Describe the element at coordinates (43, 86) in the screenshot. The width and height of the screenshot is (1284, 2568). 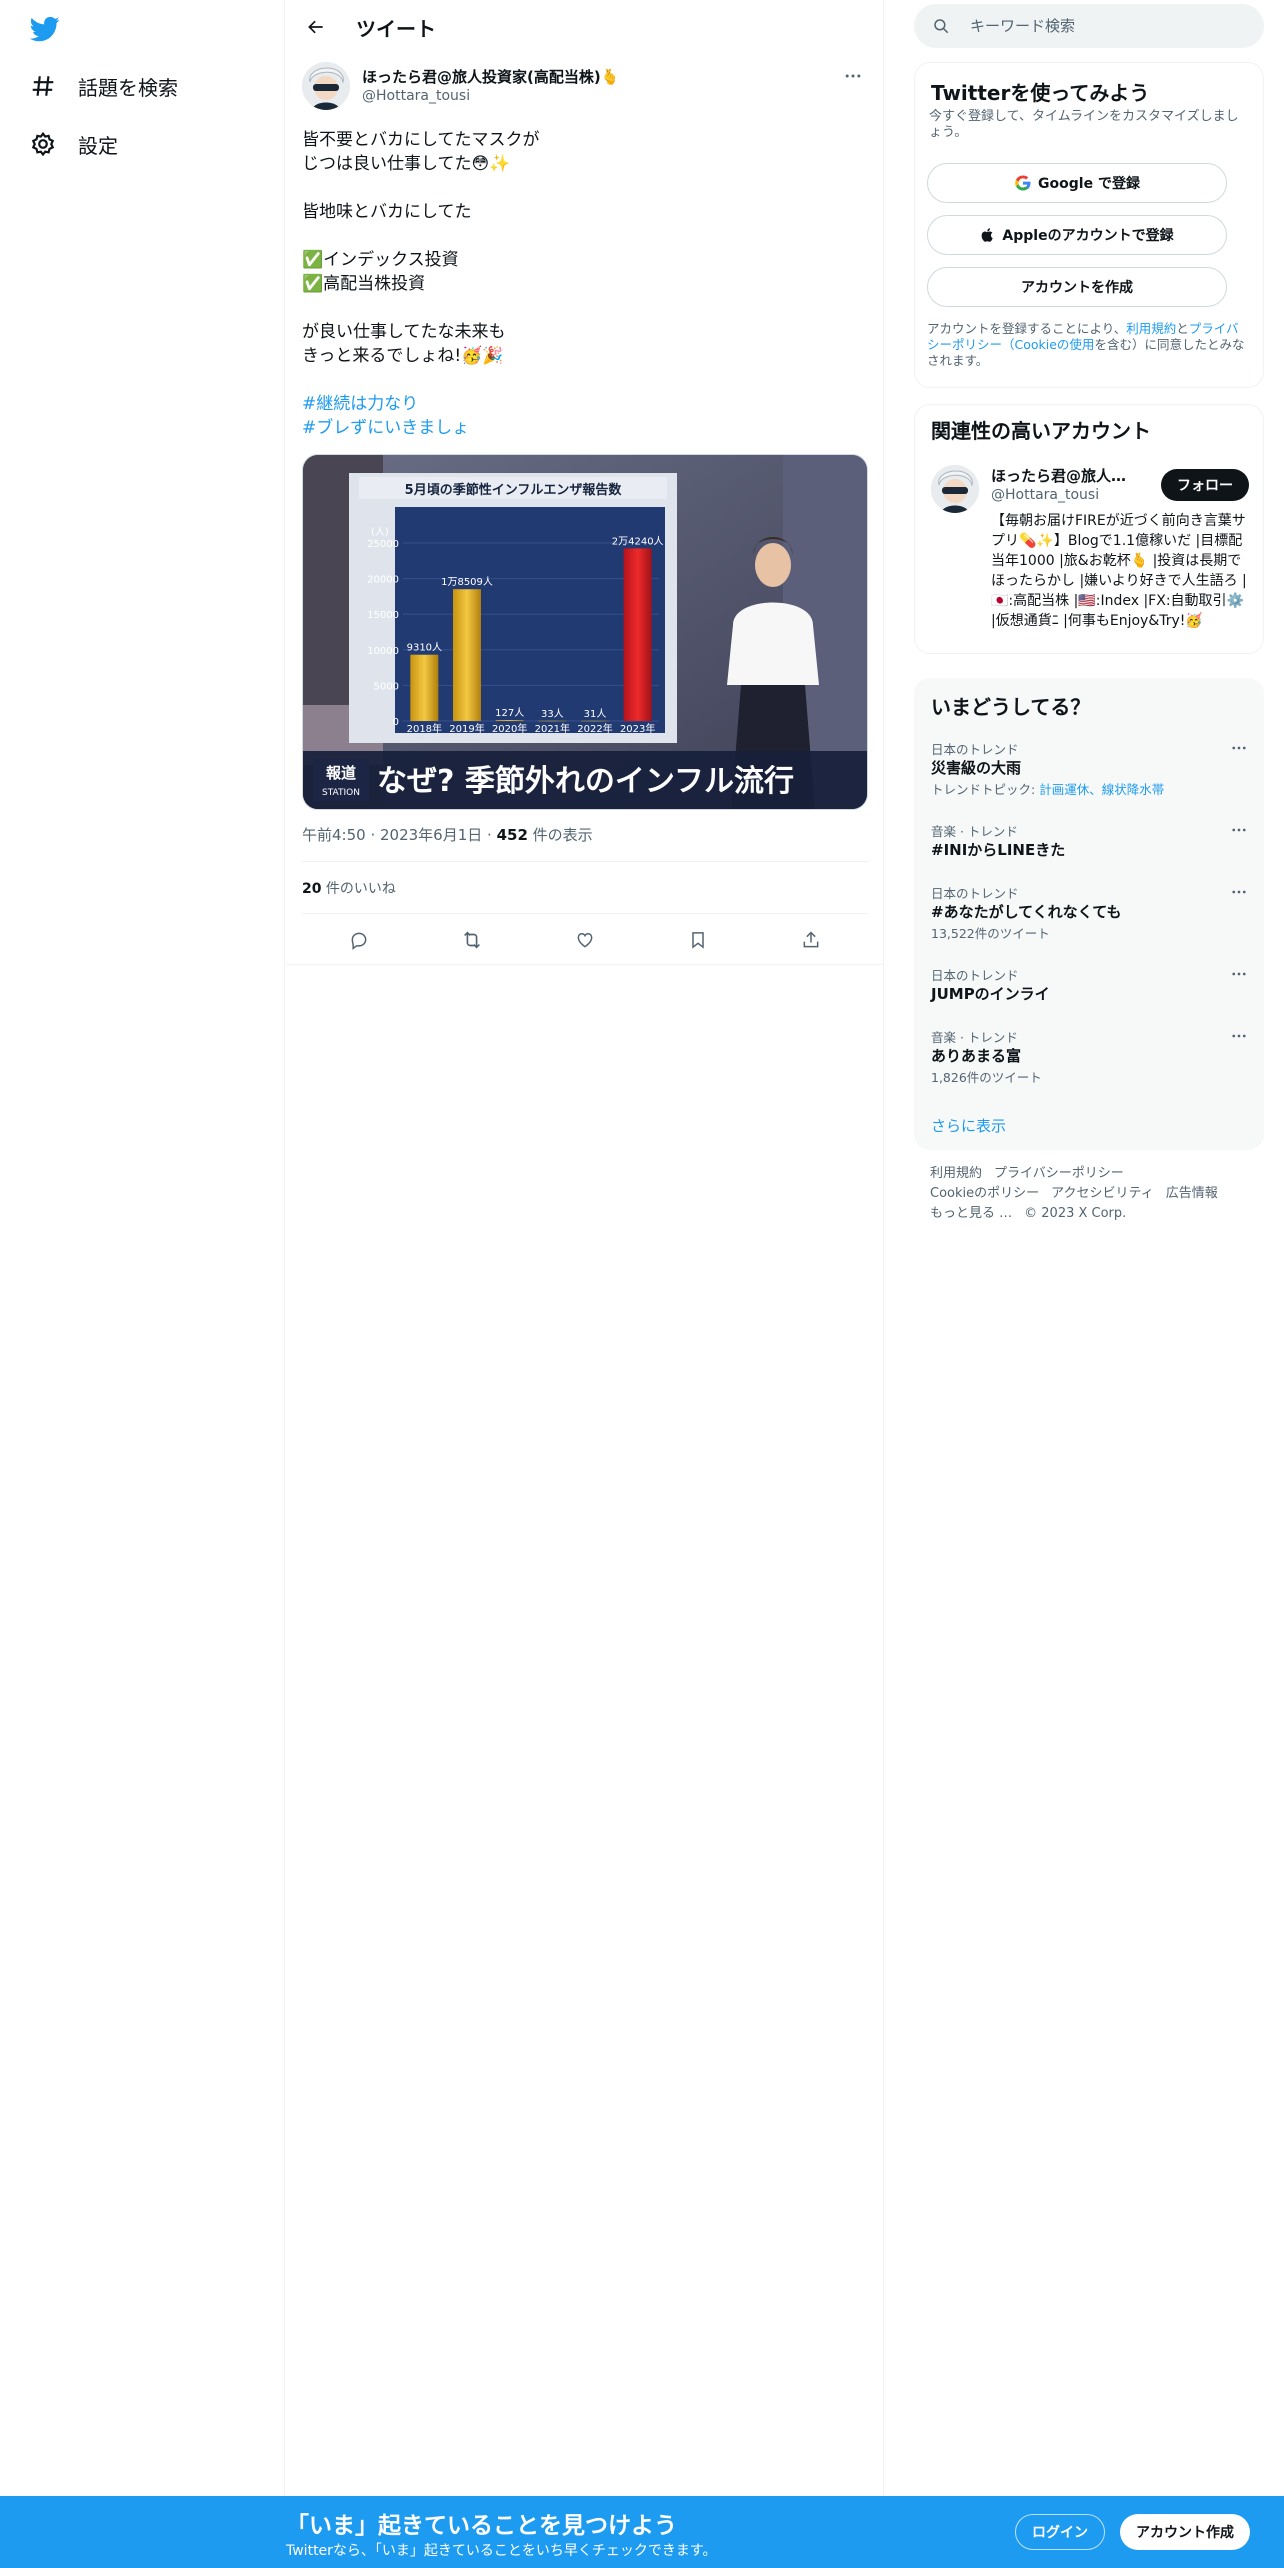
I see `hashtag-icon` at that location.